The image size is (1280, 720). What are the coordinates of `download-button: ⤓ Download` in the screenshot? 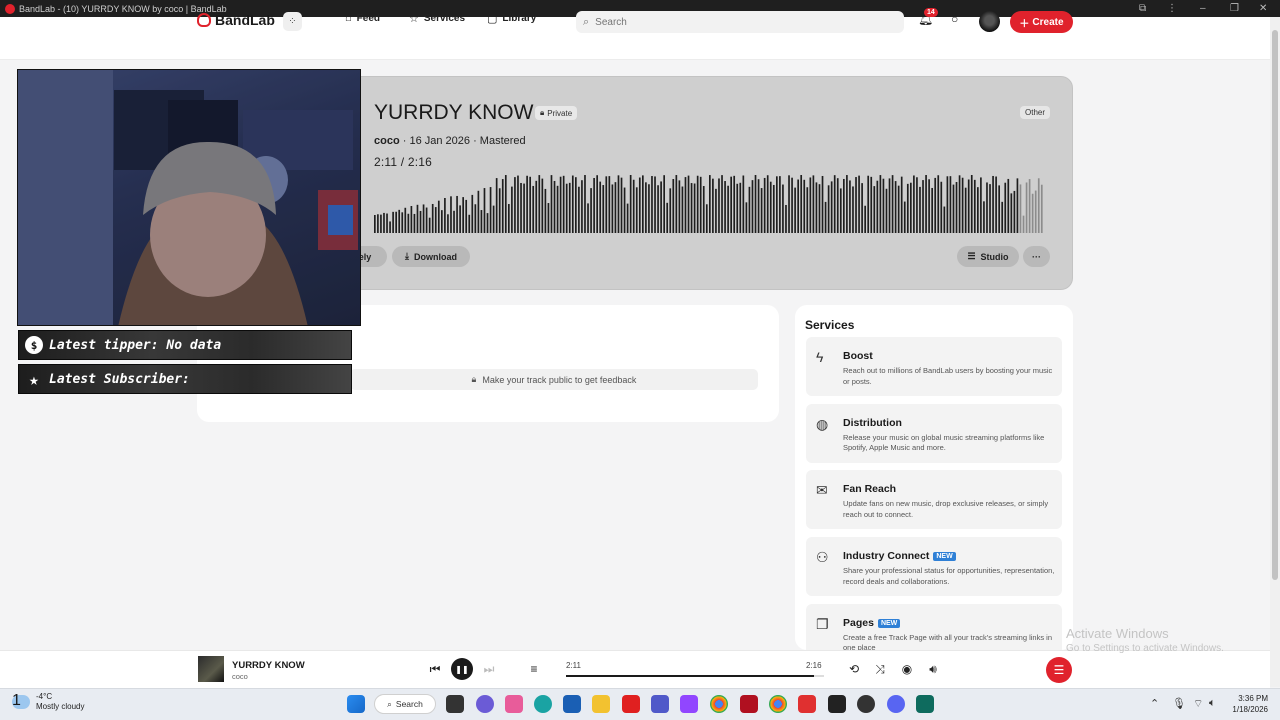 It's located at (431, 256).